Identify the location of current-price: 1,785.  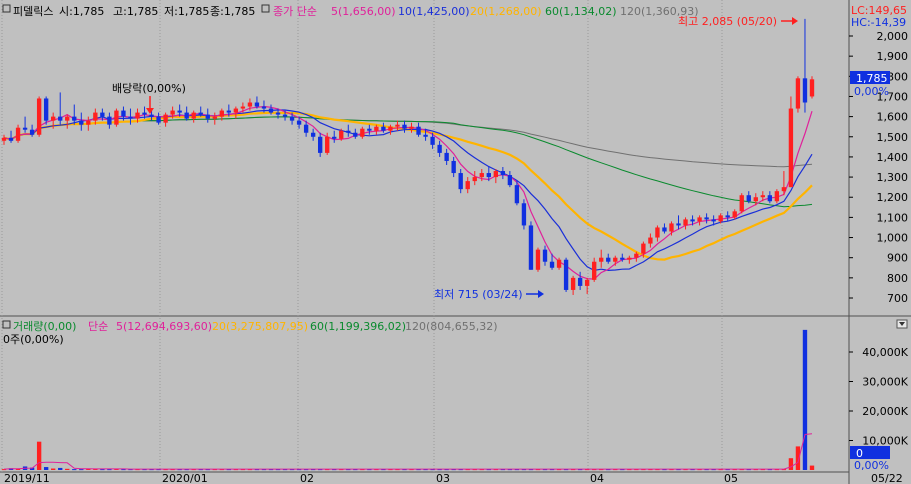
(872, 78).